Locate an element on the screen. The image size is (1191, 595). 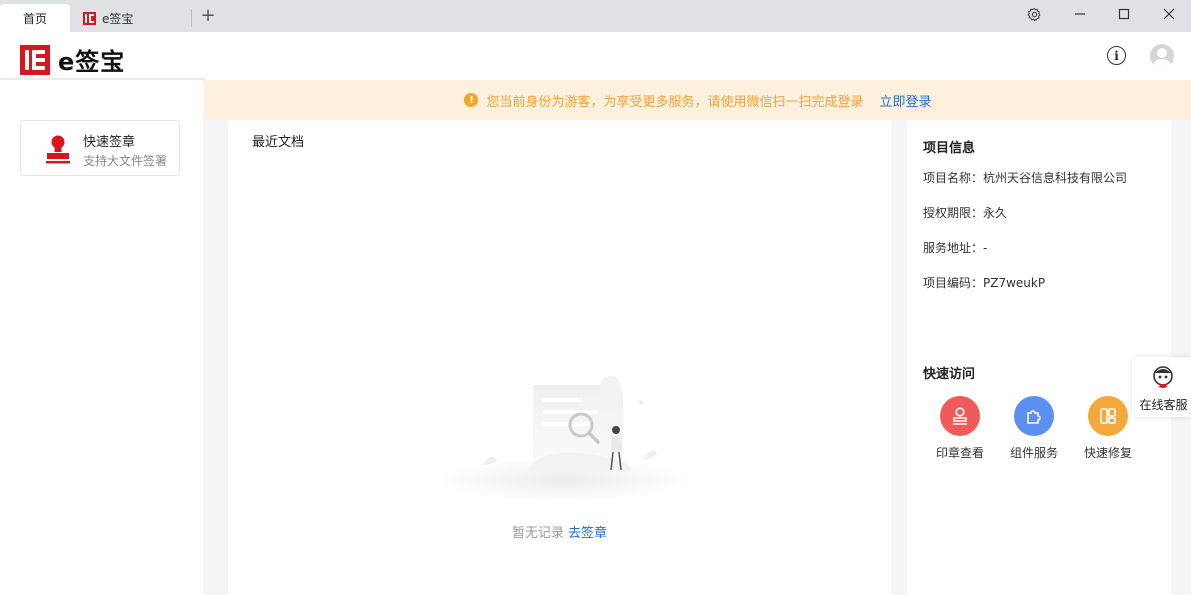
notice-message: 您当前身份为游客，为享受更多服务，请使用微信扫一扫完成登录 is located at coordinates (675, 102).